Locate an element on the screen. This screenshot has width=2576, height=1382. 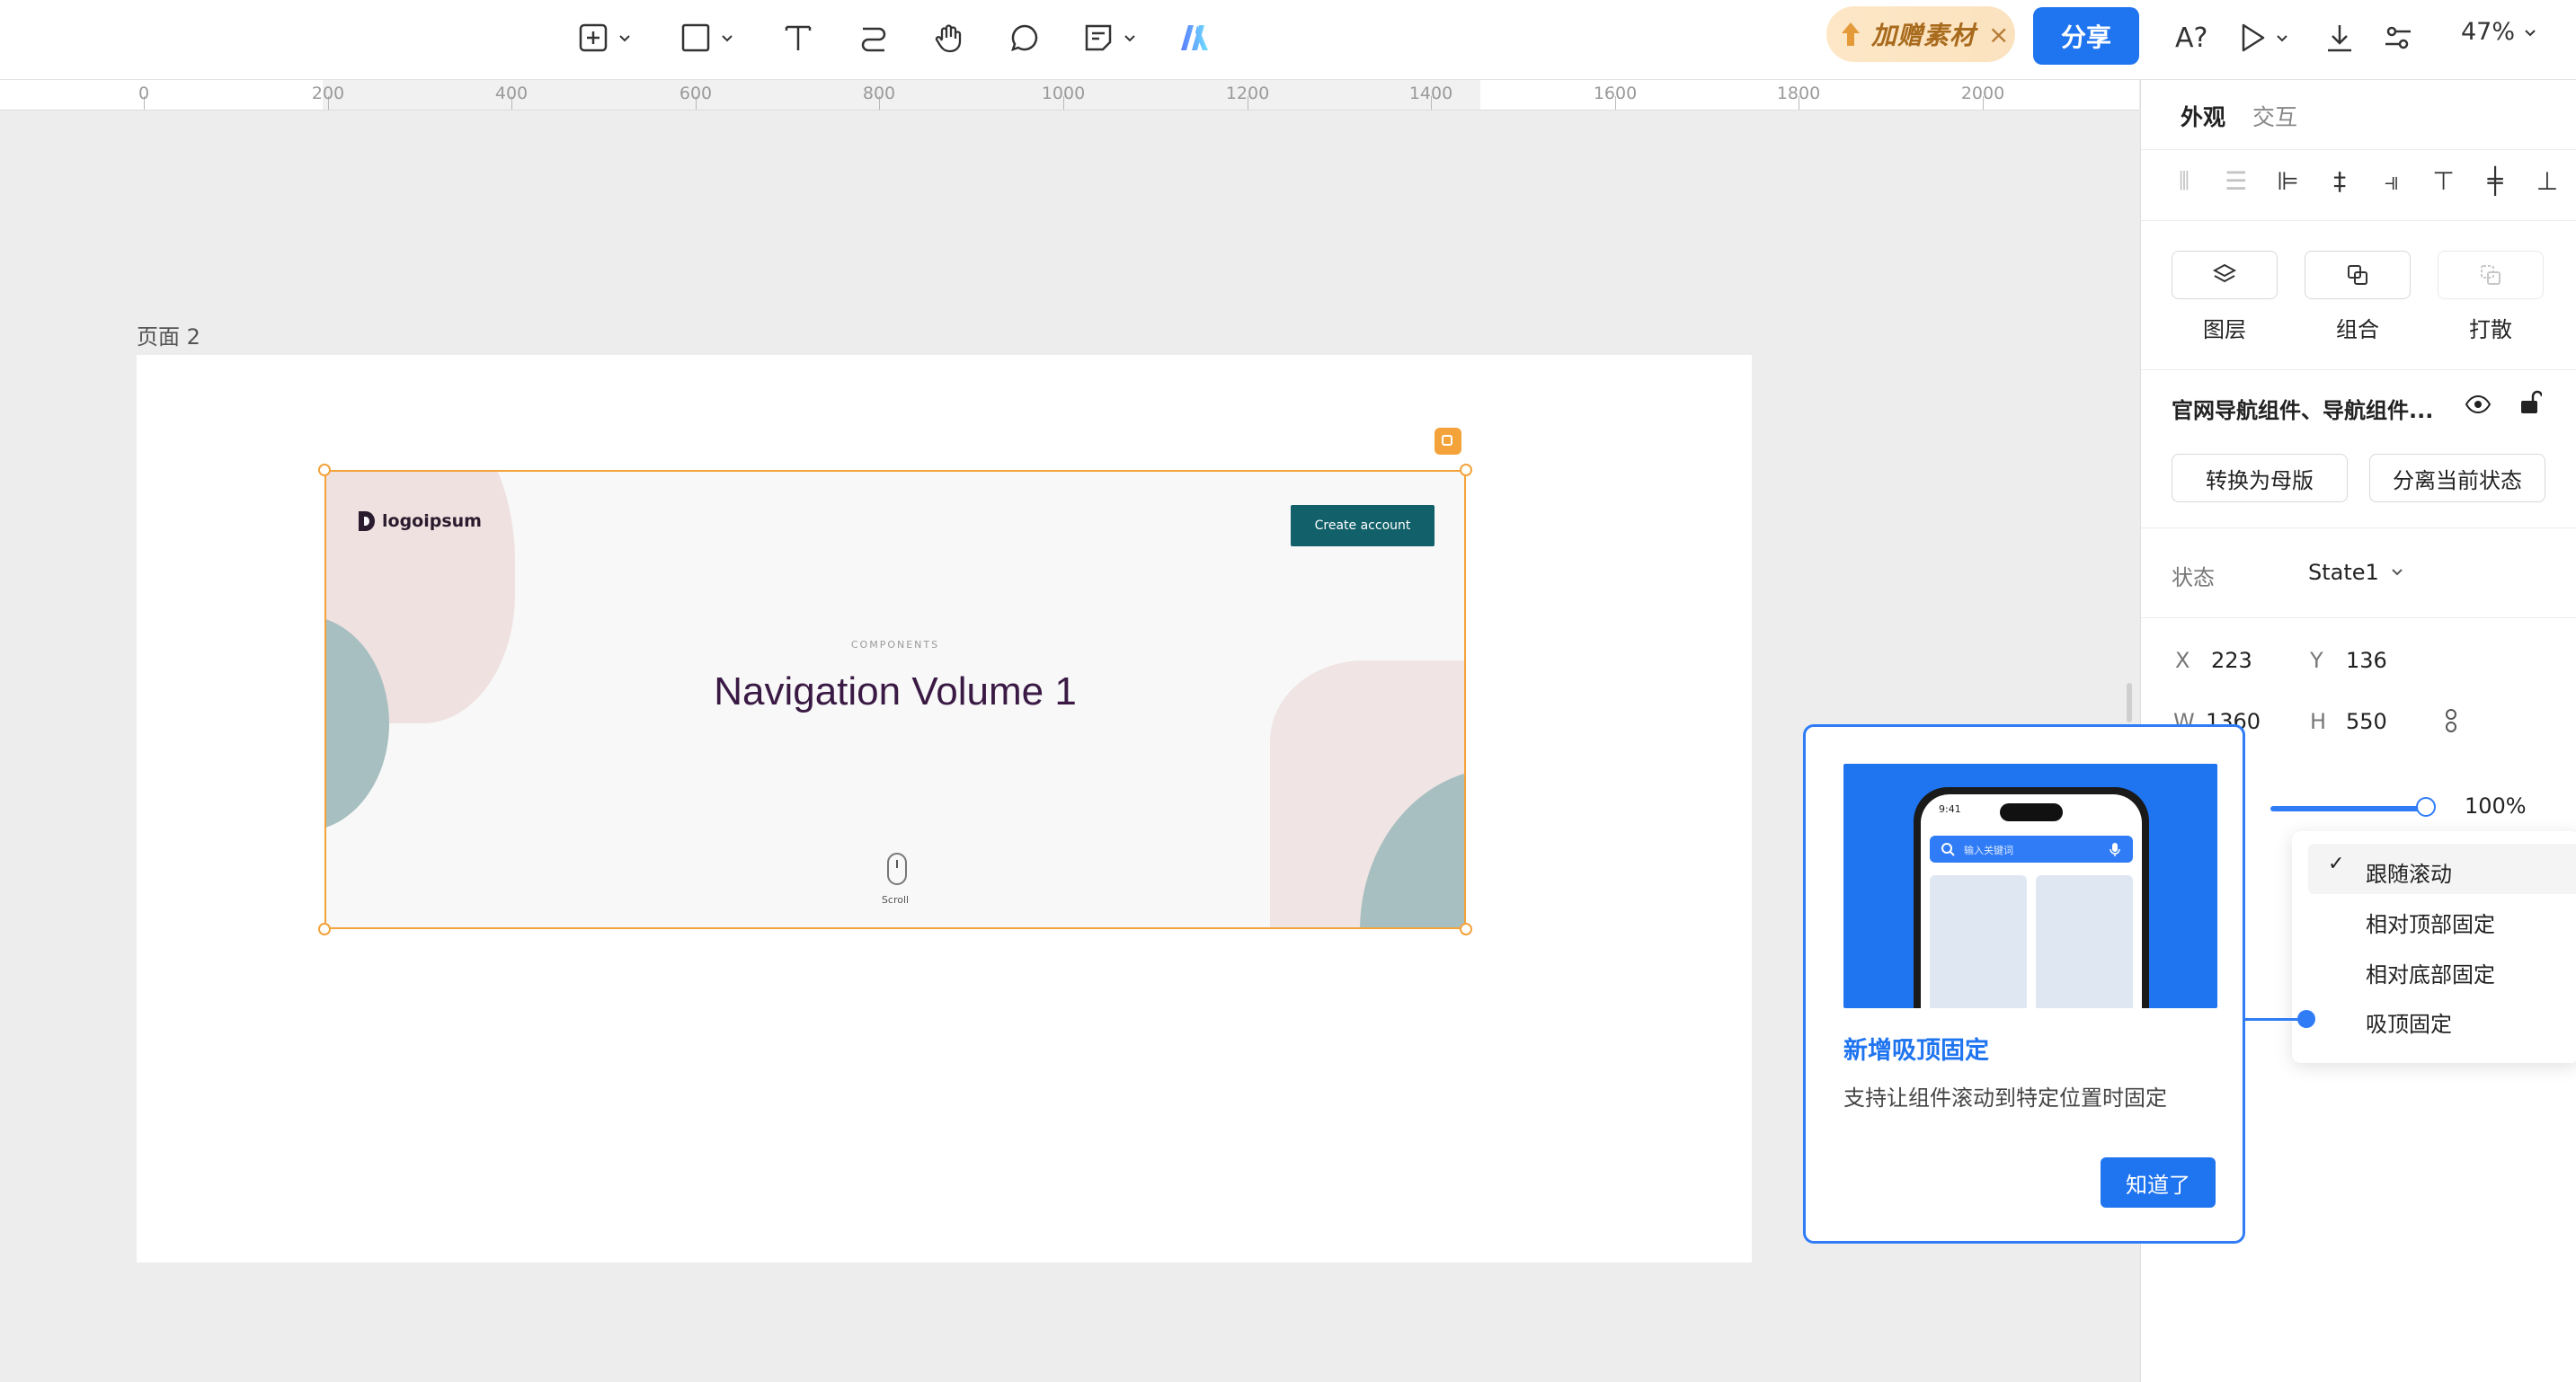
resize-handle-top-left is located at coordinates (324, 470).